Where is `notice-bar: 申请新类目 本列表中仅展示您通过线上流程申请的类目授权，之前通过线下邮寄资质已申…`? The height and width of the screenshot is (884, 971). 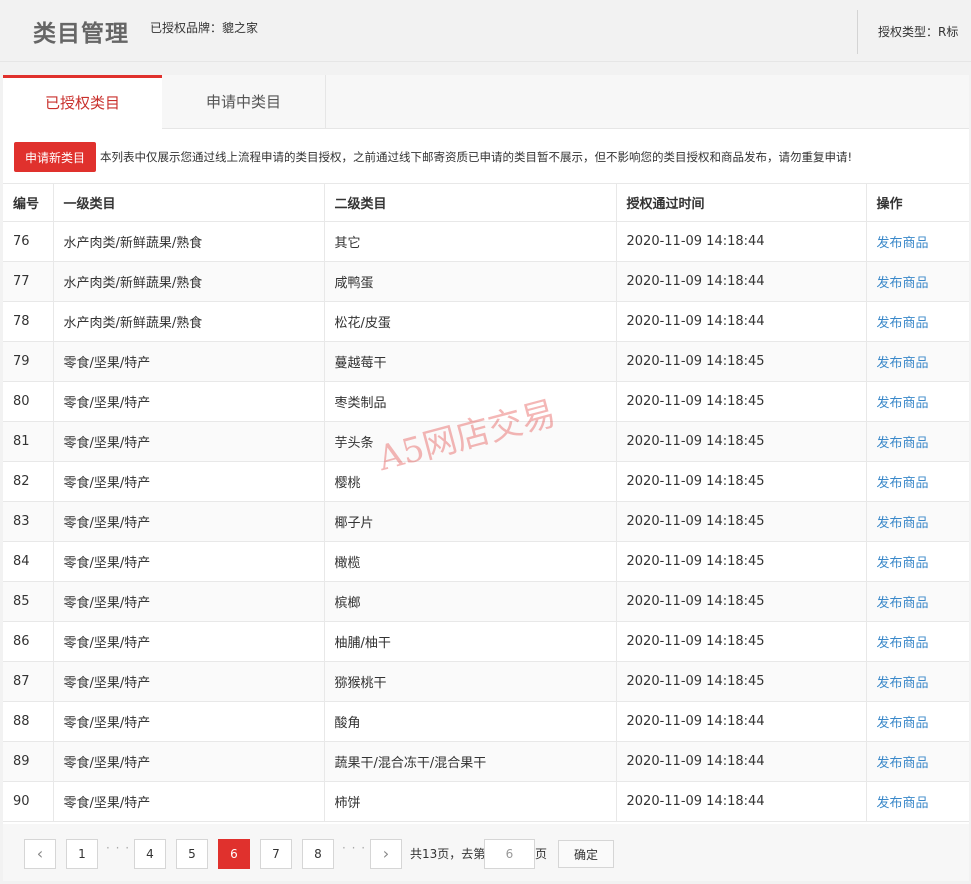 notice-bar: 申请新类目 本列表中仅展示您通过线上流程申请的类目授权，之前通过线下邮寄资质已申… is located at coordinates (486, 156).